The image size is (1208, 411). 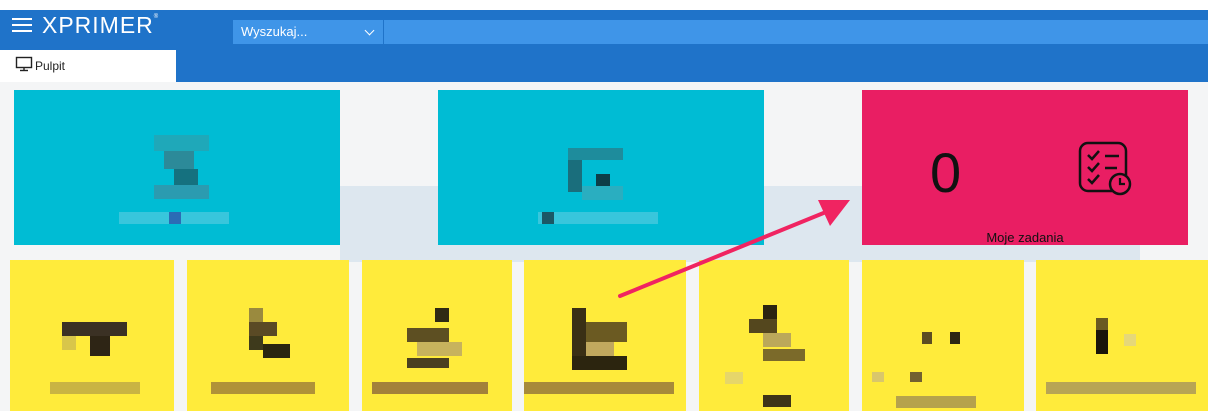 I want to click on search-input, so click(x=796, y=32).